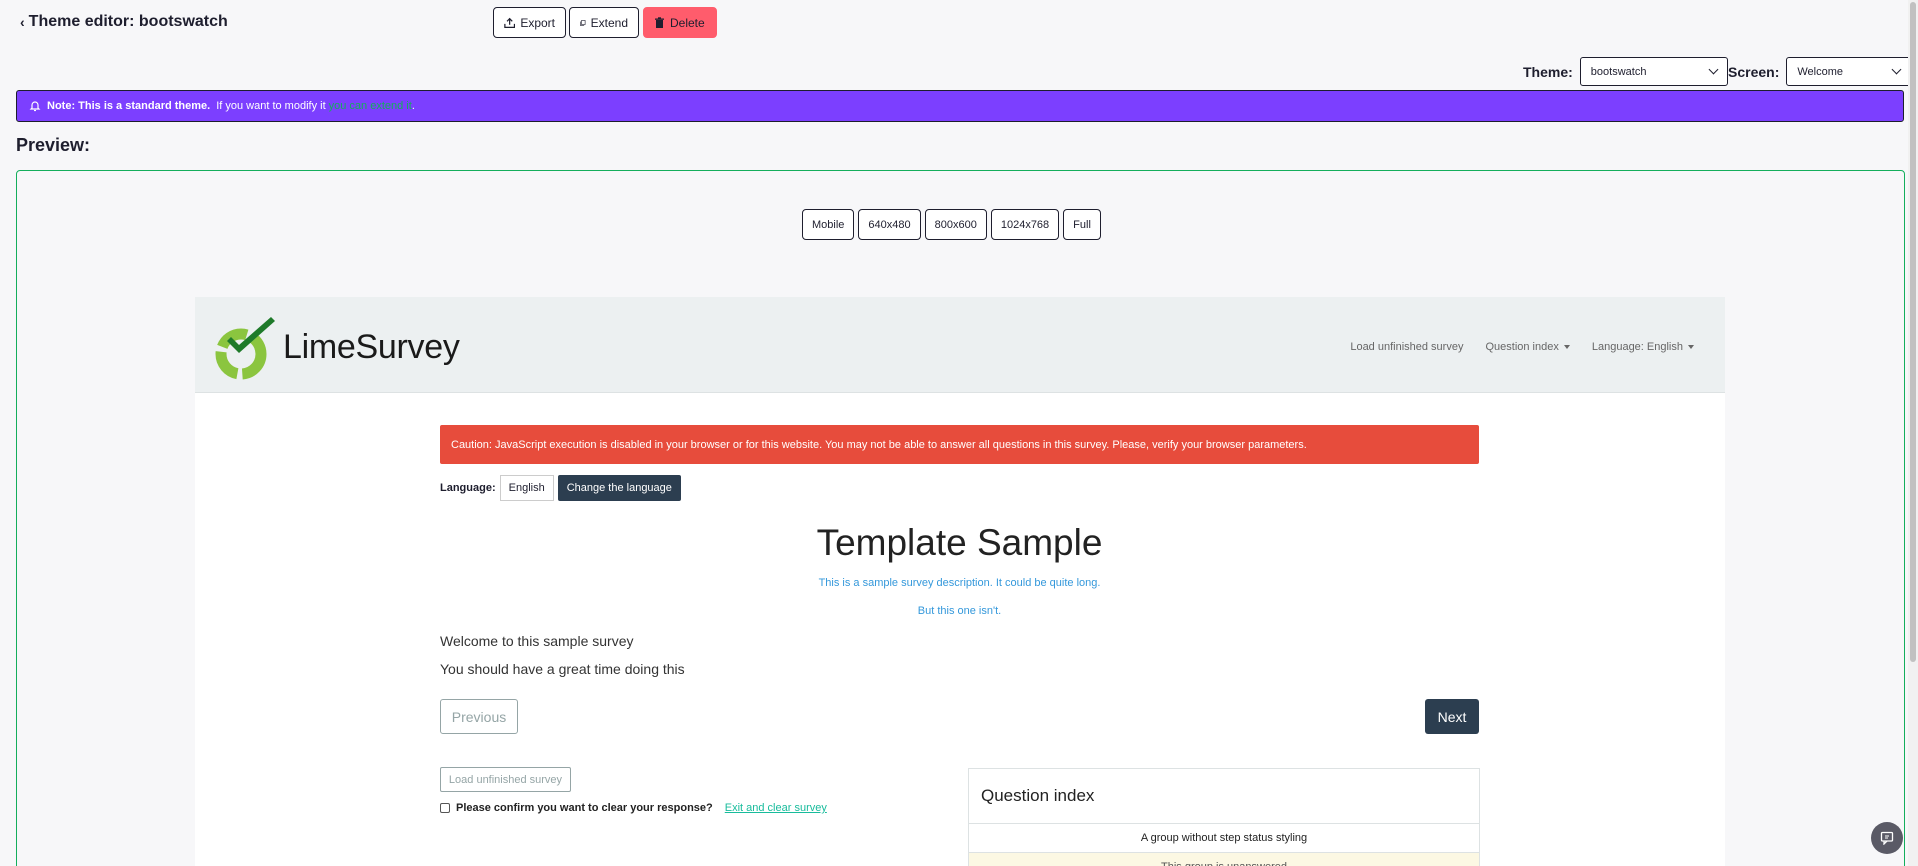 This screenshot has height=866, width=1918. Describe the element at coordinates (1548, 71) in the screenshot. I see `theme-label: Theme:` at that location.